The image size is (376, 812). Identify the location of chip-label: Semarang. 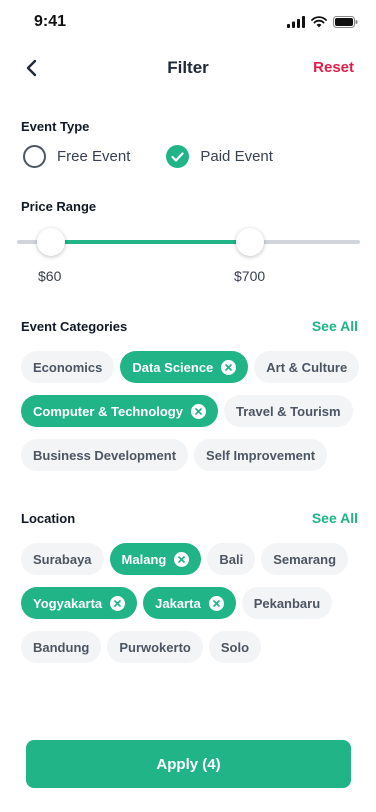
(305, 559).